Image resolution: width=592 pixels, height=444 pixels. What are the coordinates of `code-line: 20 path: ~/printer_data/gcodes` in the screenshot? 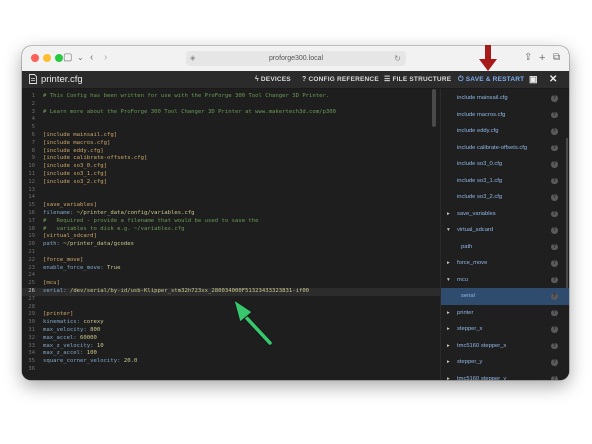 It's located at (231, 245).